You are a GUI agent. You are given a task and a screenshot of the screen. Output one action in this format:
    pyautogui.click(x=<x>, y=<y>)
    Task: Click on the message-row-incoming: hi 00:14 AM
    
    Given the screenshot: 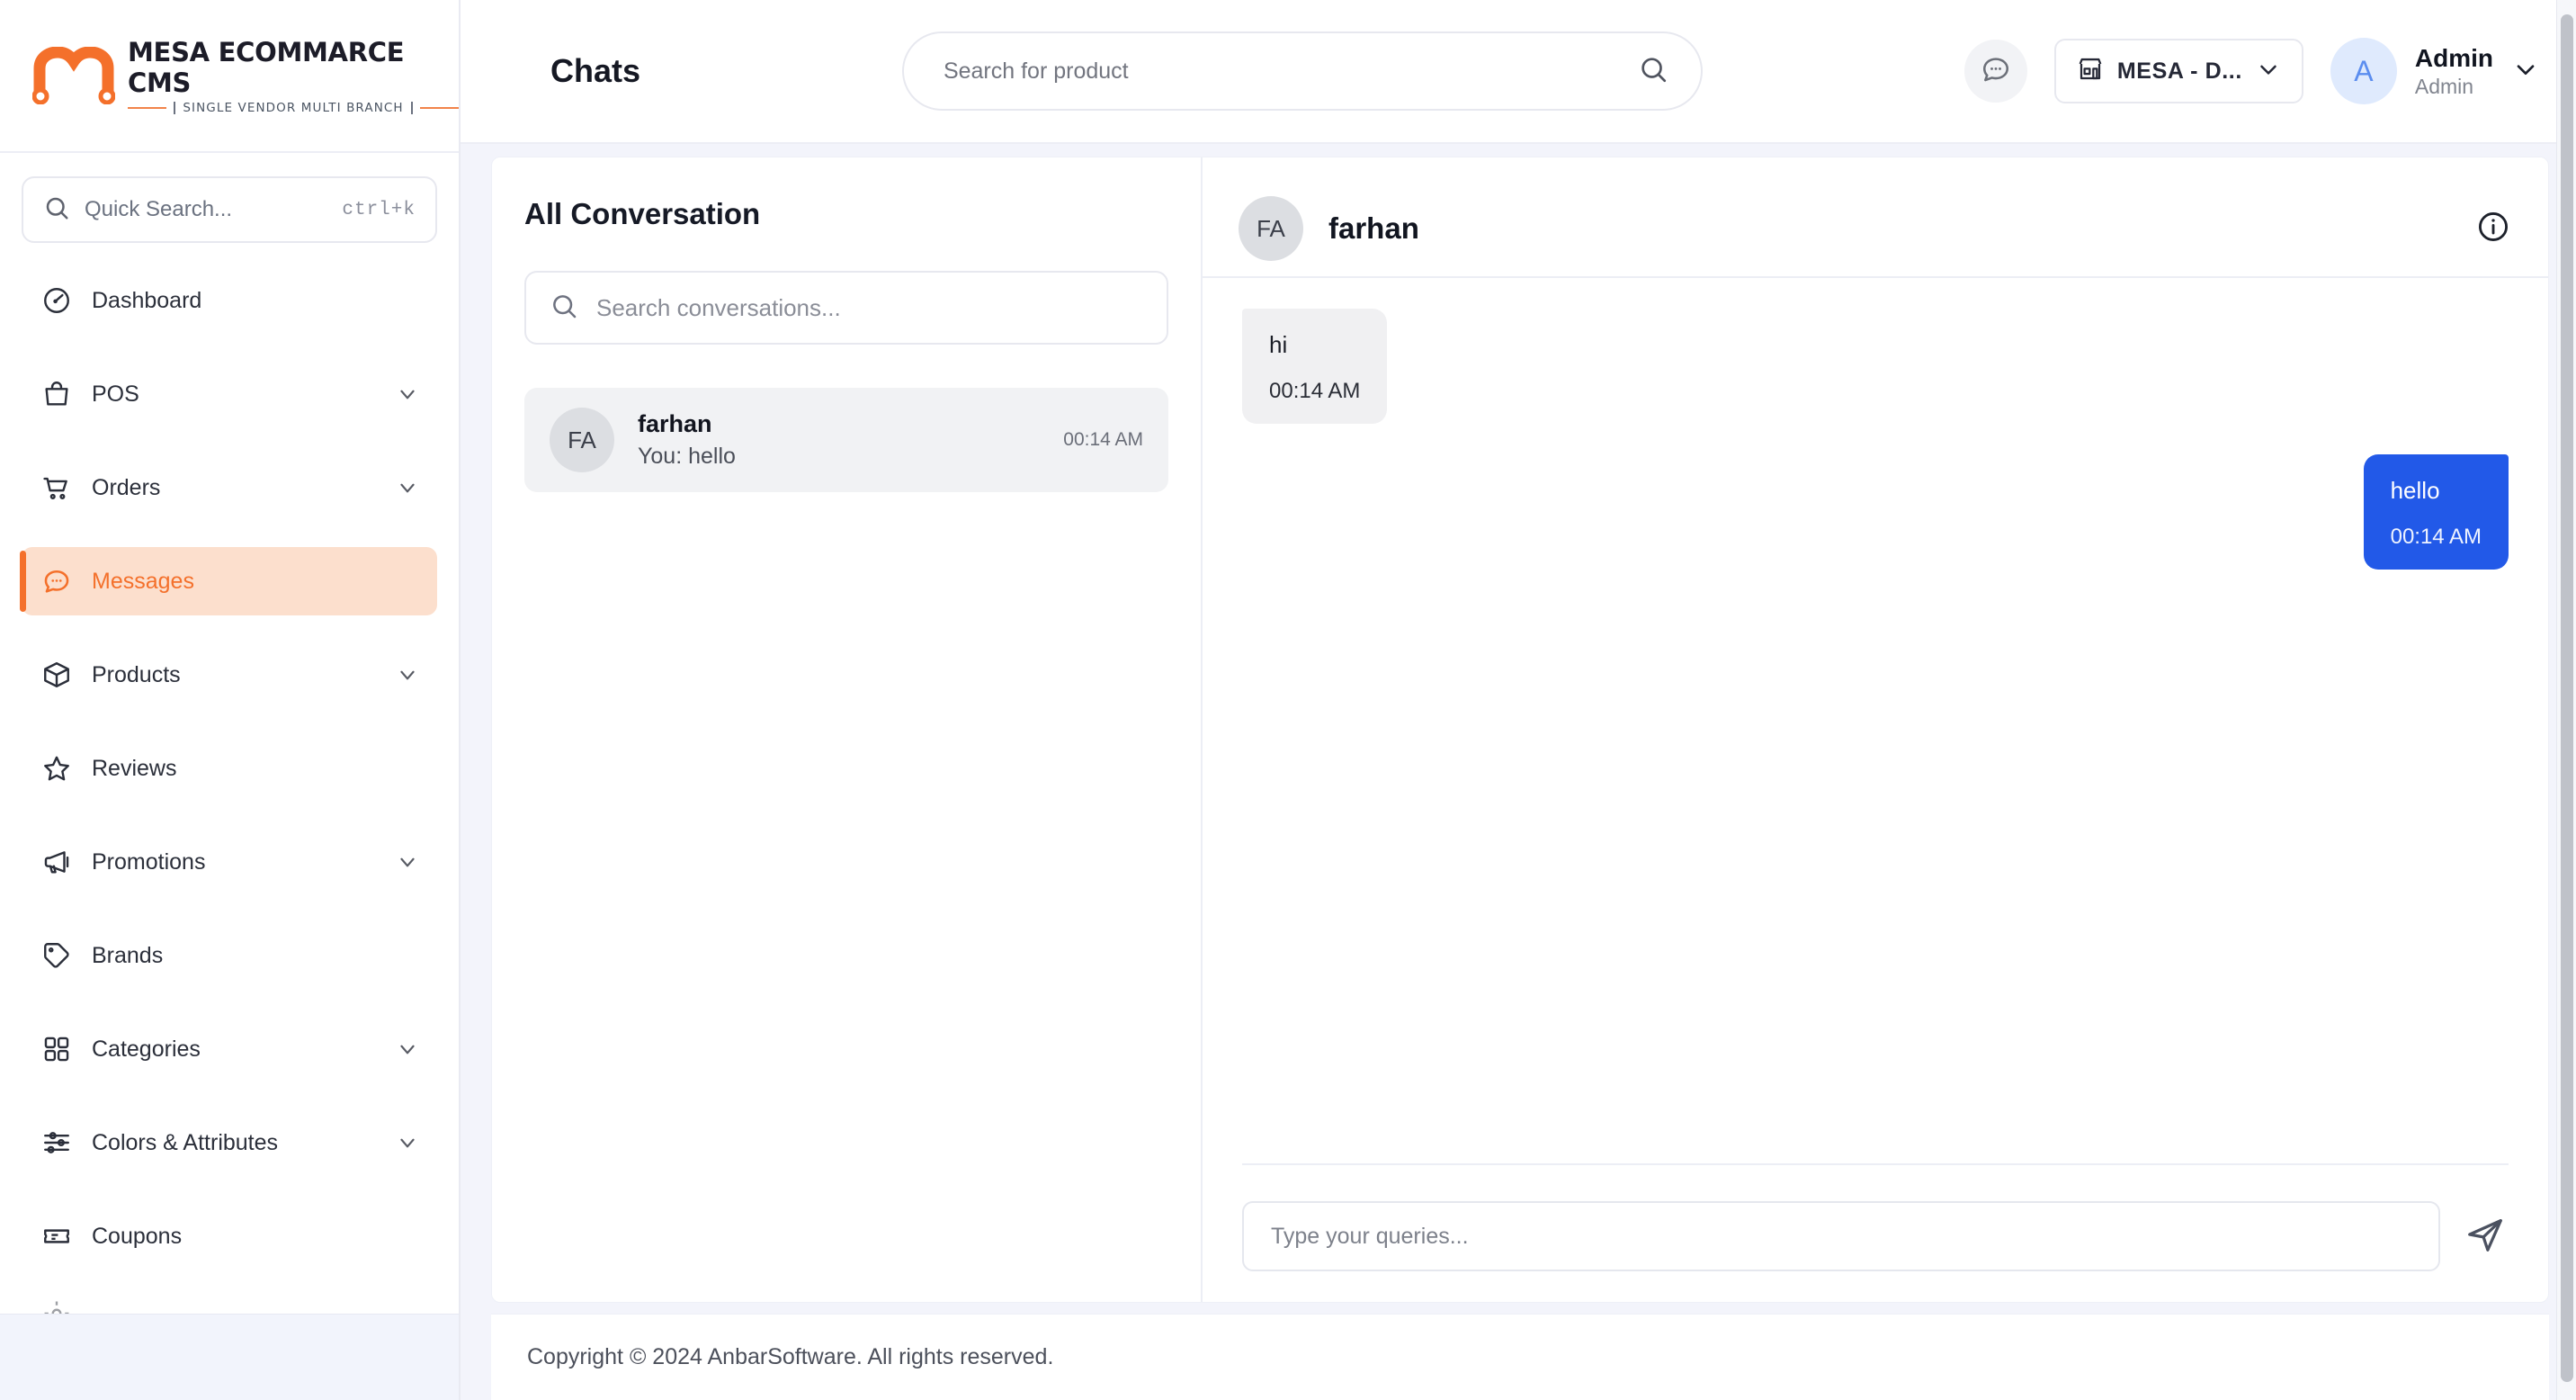 What is the action you would take?
    pyautogui.click(x=1875, y=366)
    